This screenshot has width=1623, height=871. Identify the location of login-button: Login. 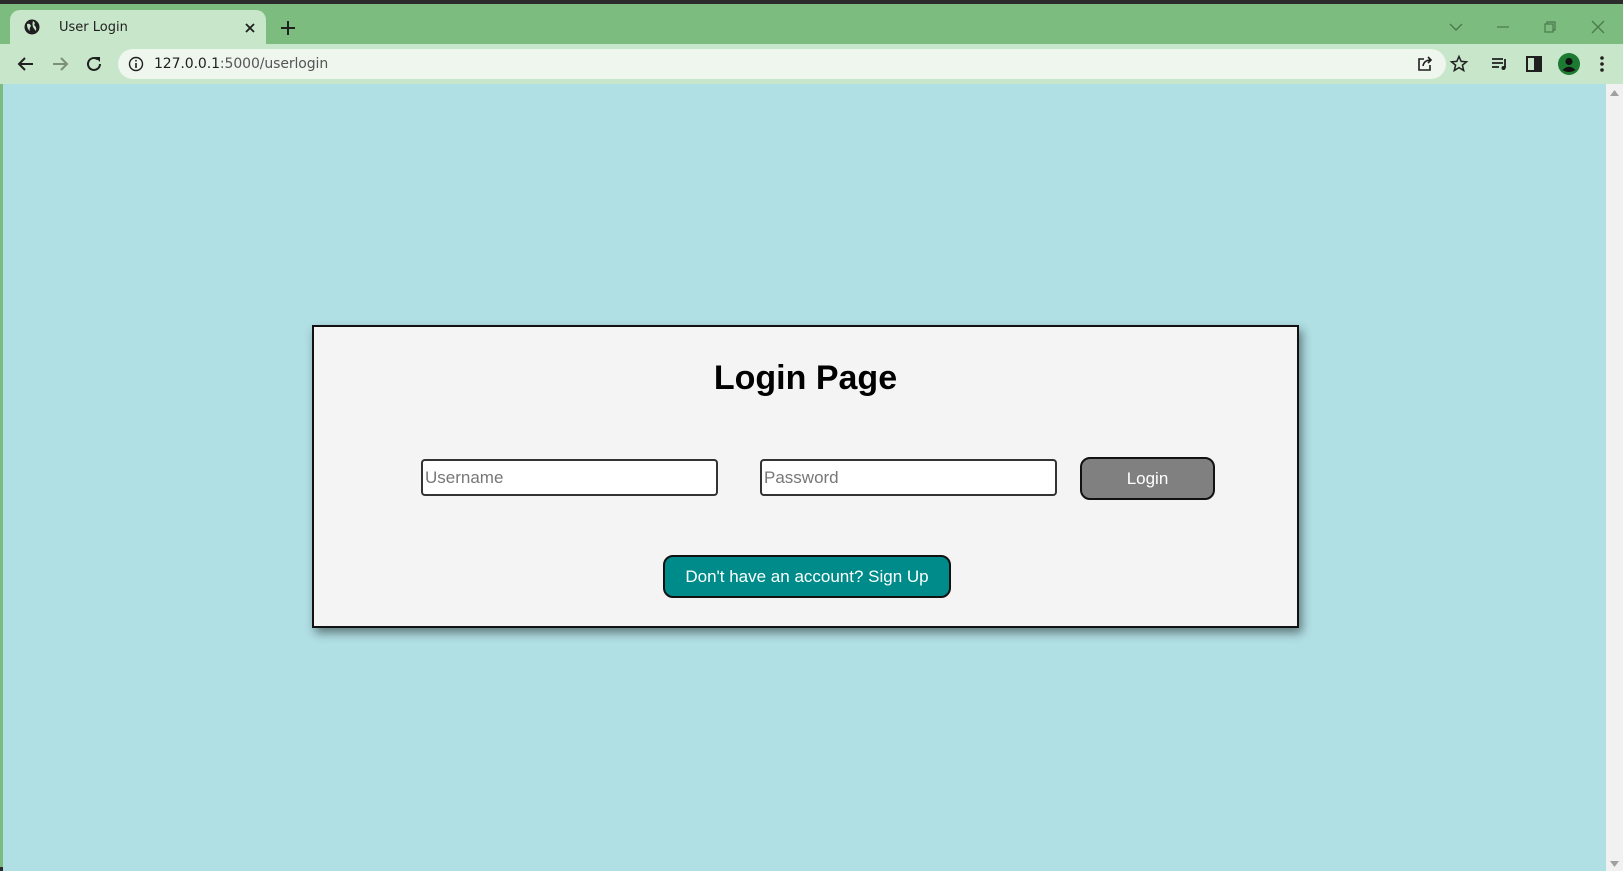
(1147, 478).